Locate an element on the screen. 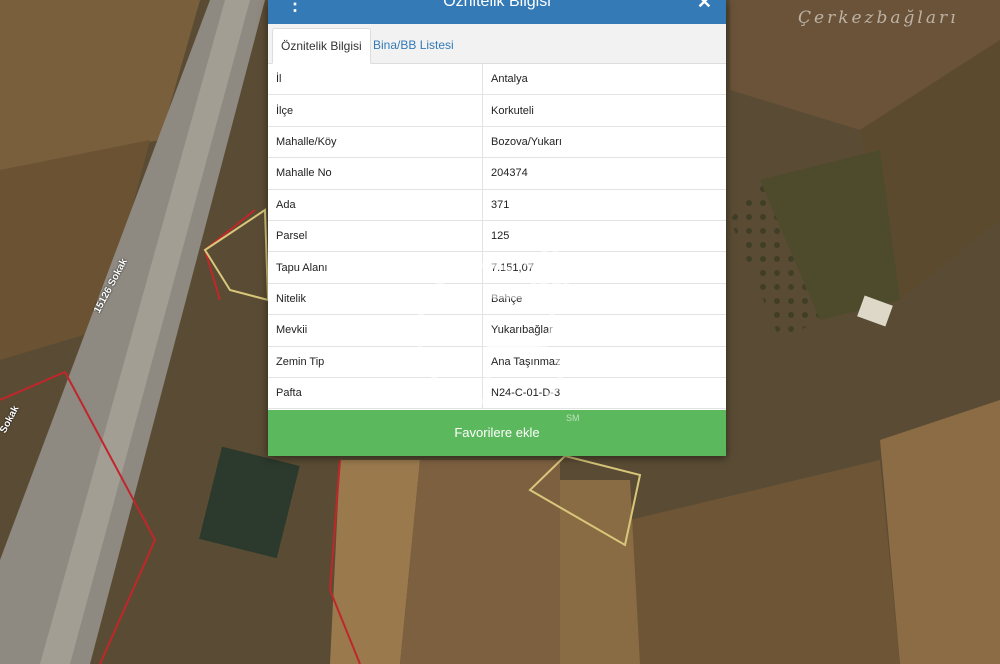  table-row: İlçe Korkuteli is located at coordinates (497, 110).